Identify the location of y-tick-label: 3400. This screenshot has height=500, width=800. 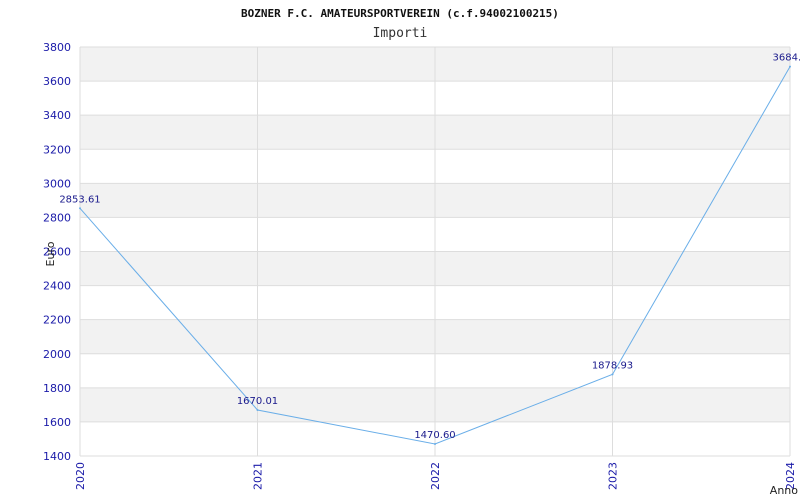
(57, 115).